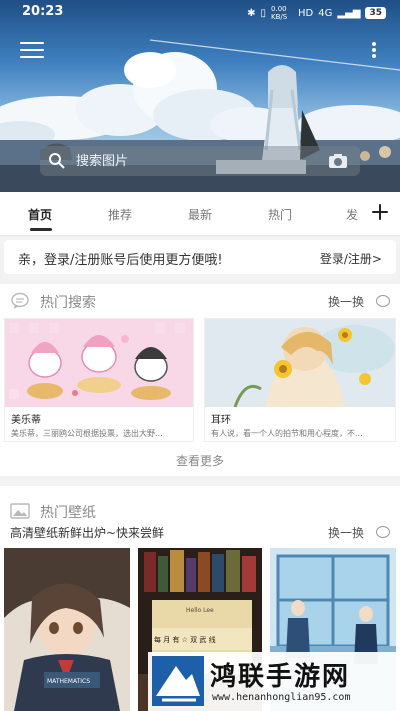 Image resolution: width=400 pixels, height=711 pixels. I want to click on tab-recommend: 推荐, so click(120, 214).